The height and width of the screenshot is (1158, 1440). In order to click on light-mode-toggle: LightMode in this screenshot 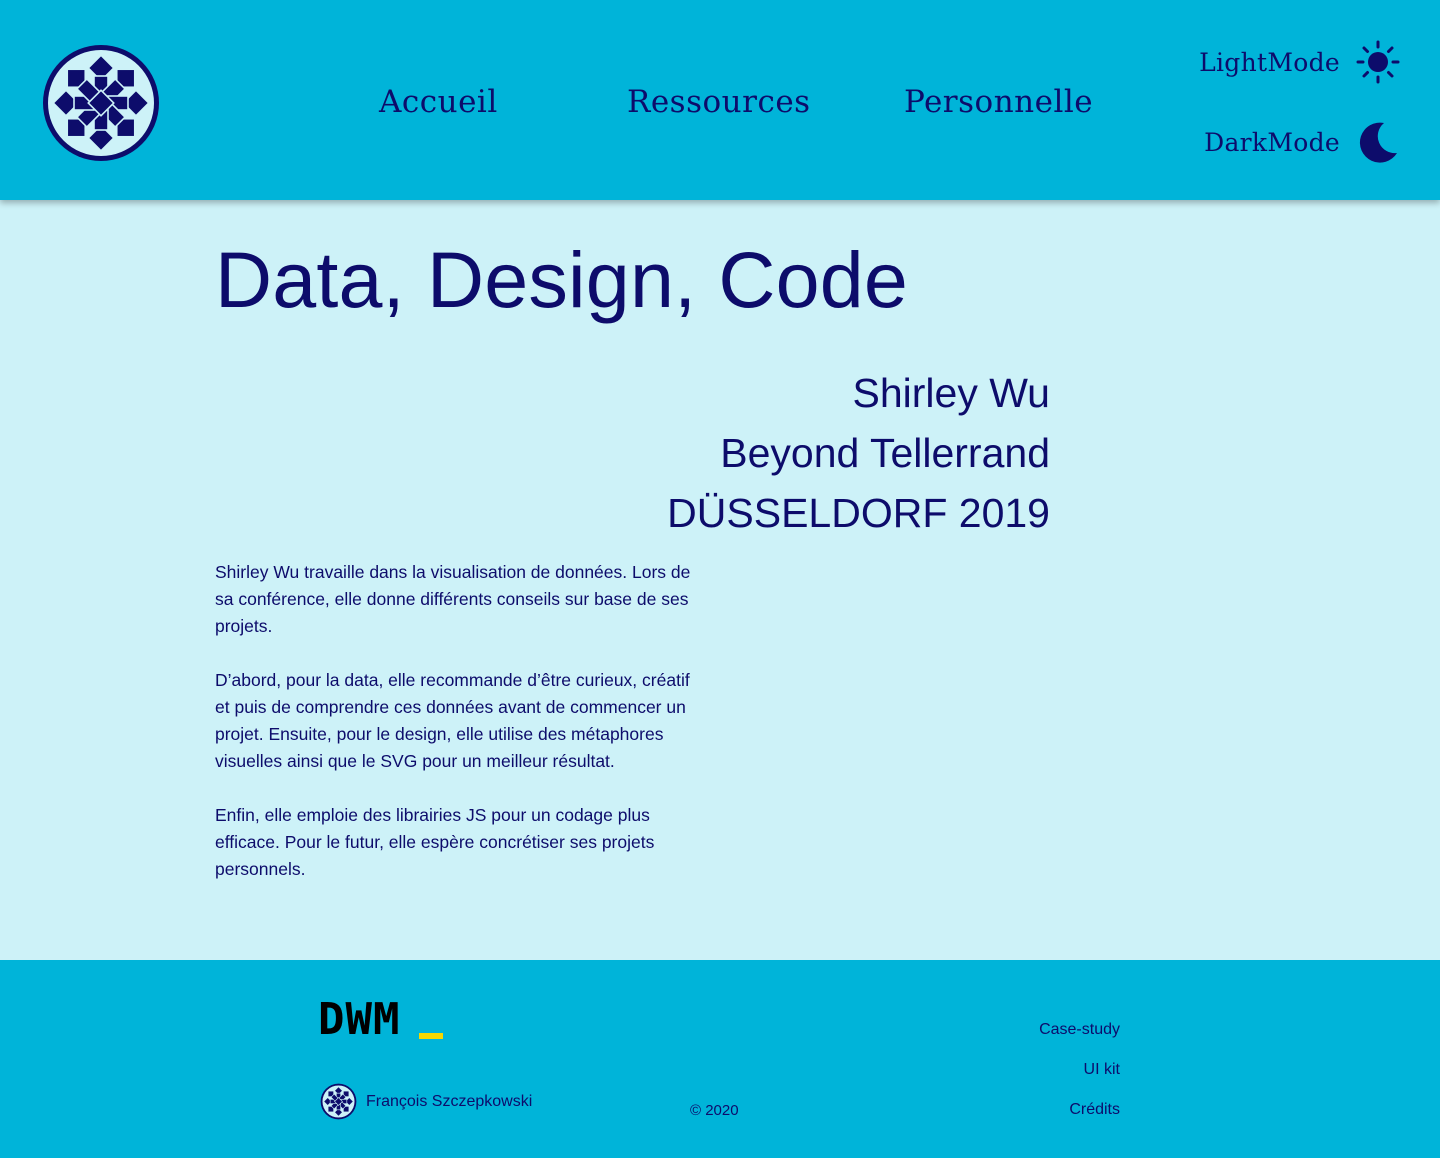, I will do `click(1299, 62)`.